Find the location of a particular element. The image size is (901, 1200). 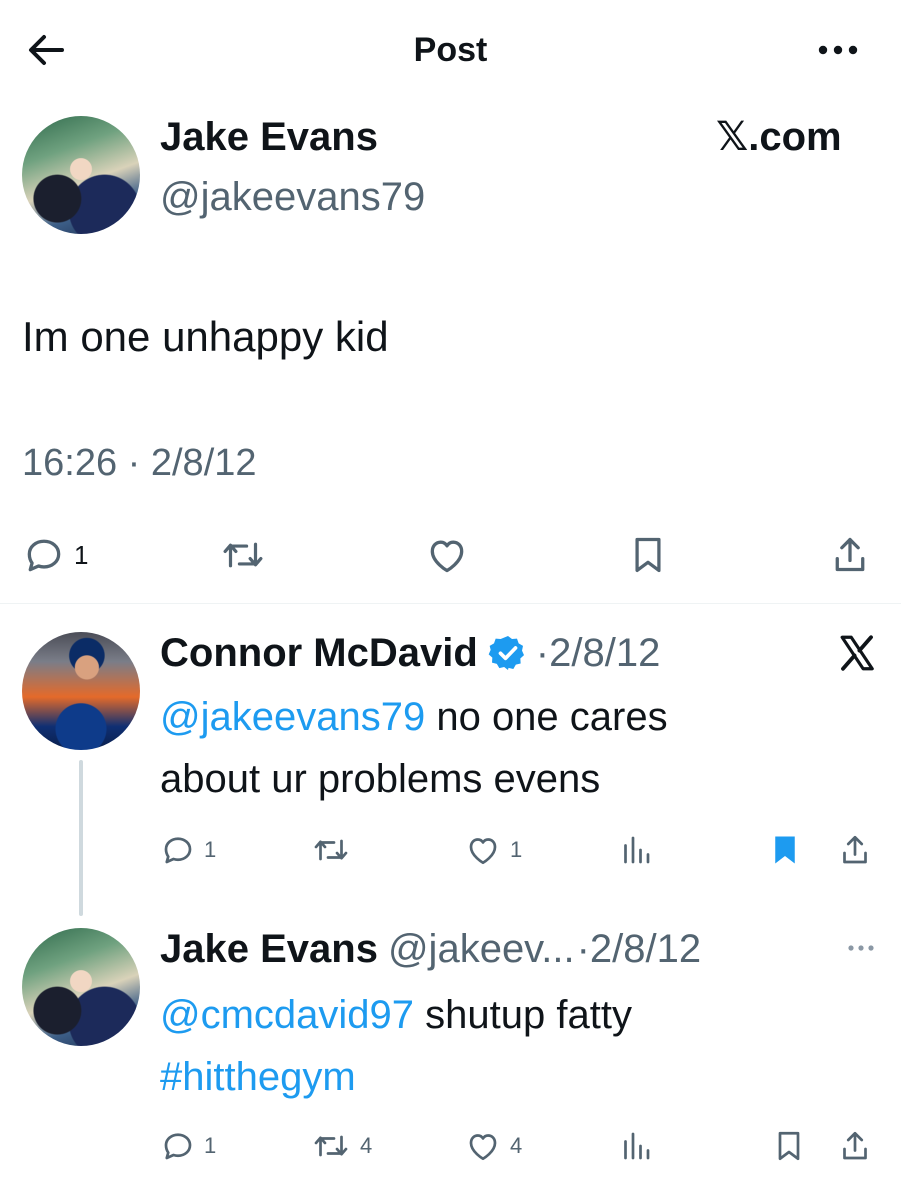

author-name: Connor McDavid is located at coordinates (319, 653).